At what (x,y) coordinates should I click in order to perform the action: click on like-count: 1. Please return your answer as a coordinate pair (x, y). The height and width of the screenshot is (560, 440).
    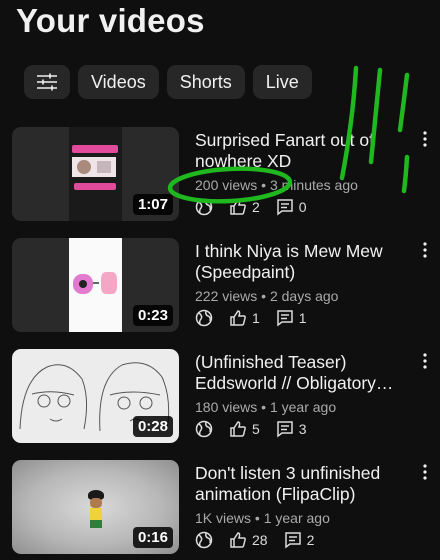
    Looking at the image, I should click on (256, 318).